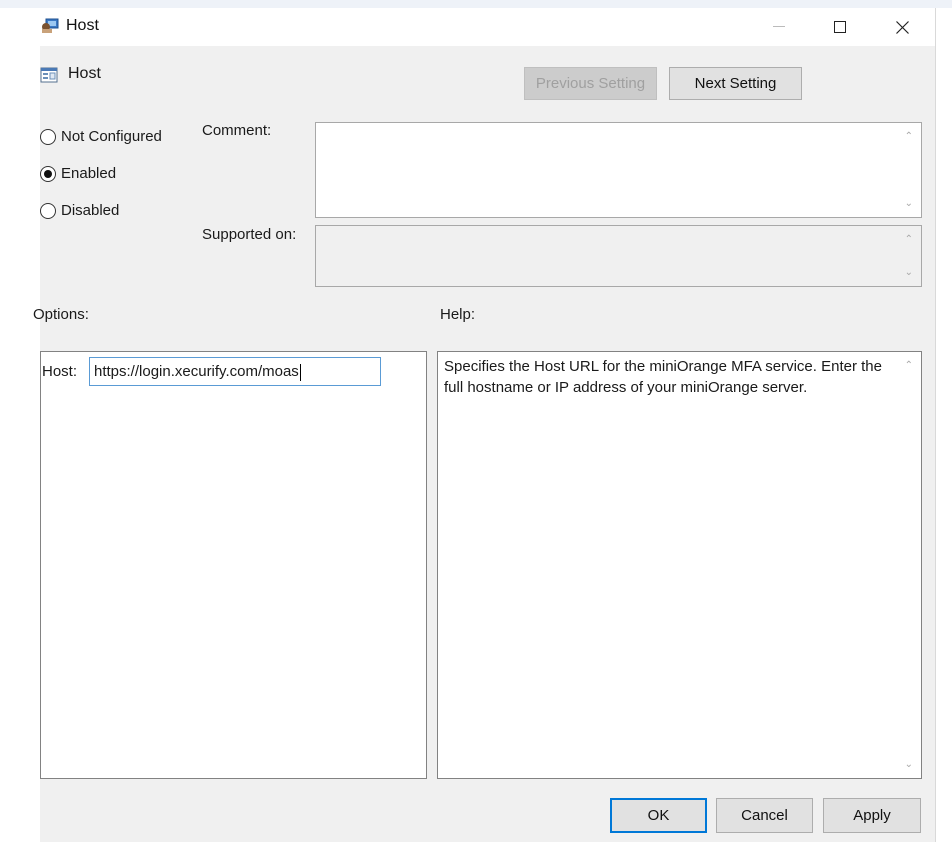 Image resolution: width=952 pixels, height=842 pixels. What do you see at coordinates (111, 136) in the screenshot?
I see `radio-label: Not Configured` at bounding box center [111, 136].